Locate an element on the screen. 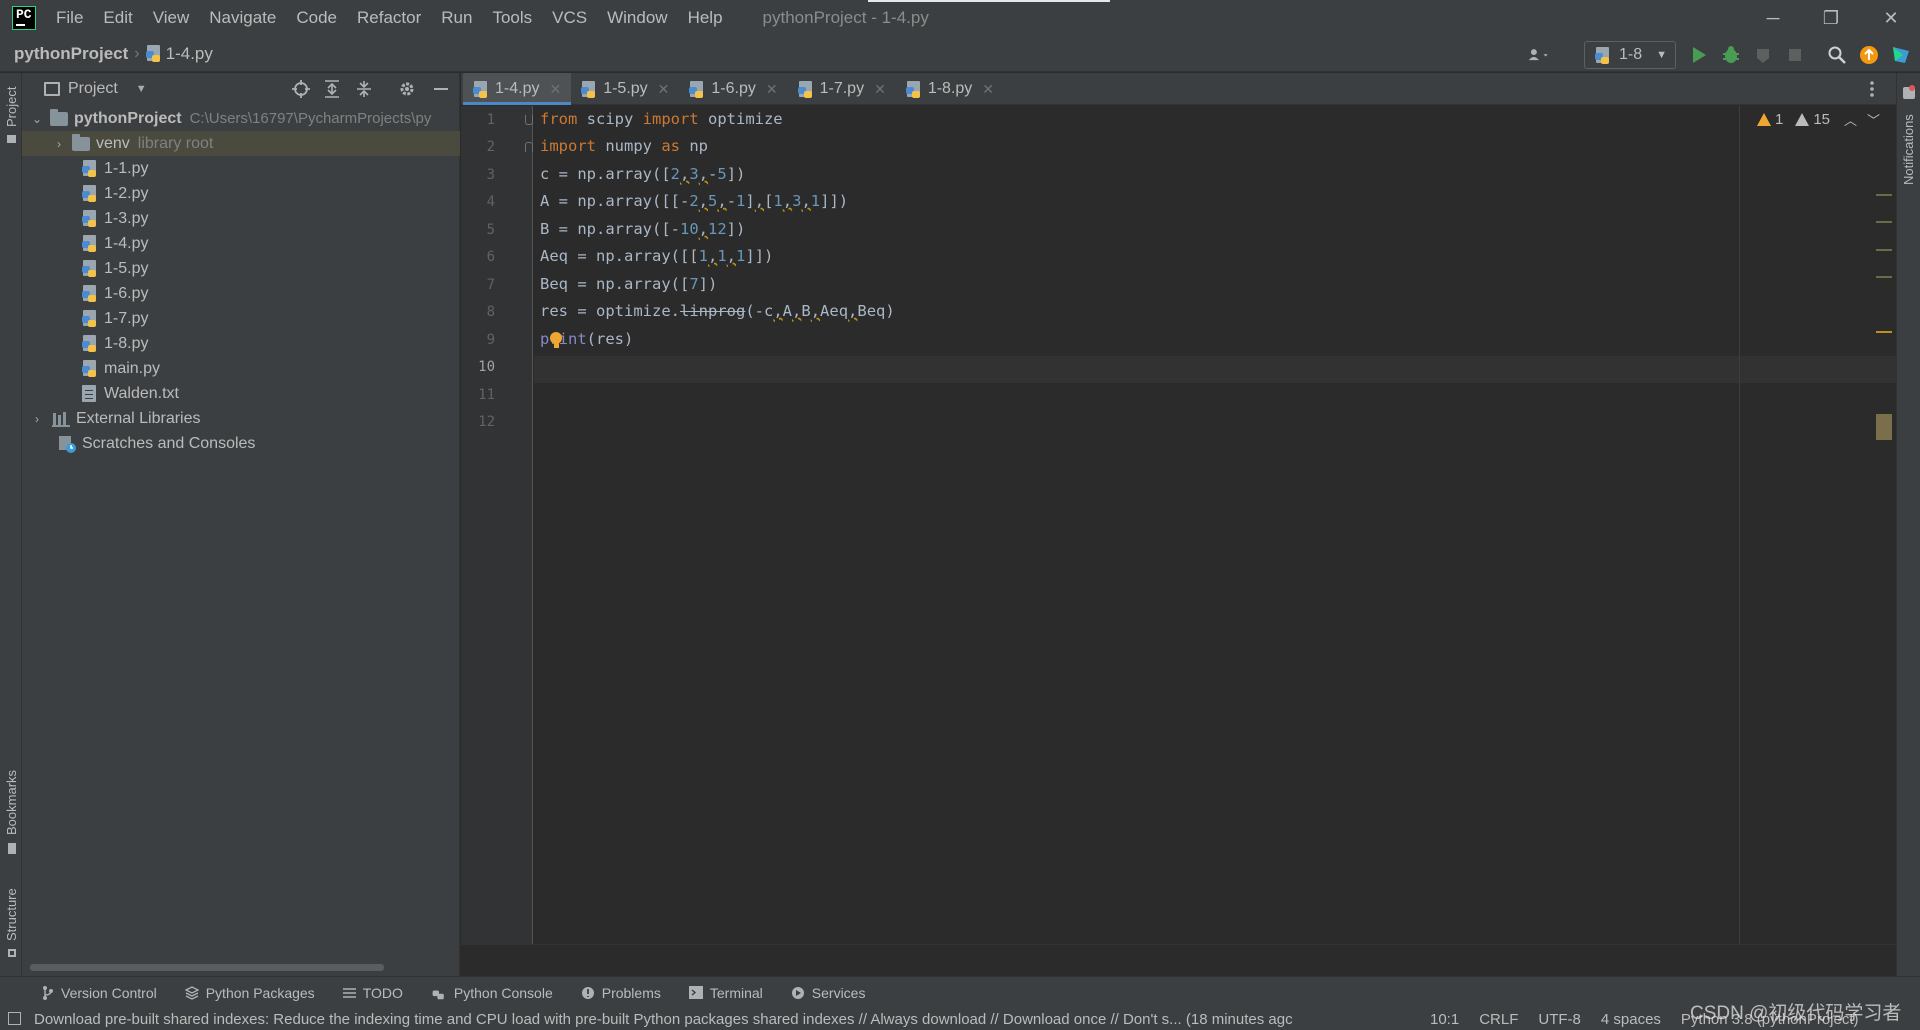 The width and height of the screenshot is (1920, 1030). menu-window: Window is located at coordinates (637, 18).